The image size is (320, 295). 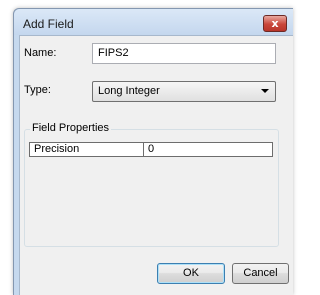 What do you see at coordinates (129, 91) in the screenshot?
I see `type-select-value: Long Integer` at bounding box center [129, 91].